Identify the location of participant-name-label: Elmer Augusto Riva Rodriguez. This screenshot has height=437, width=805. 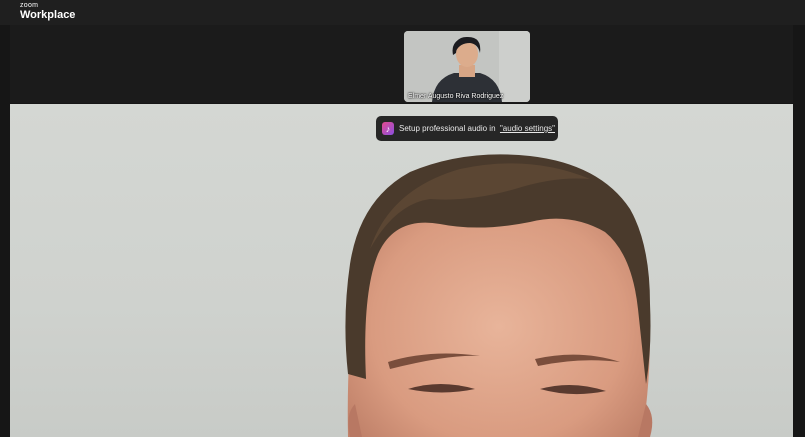
(456, 96).